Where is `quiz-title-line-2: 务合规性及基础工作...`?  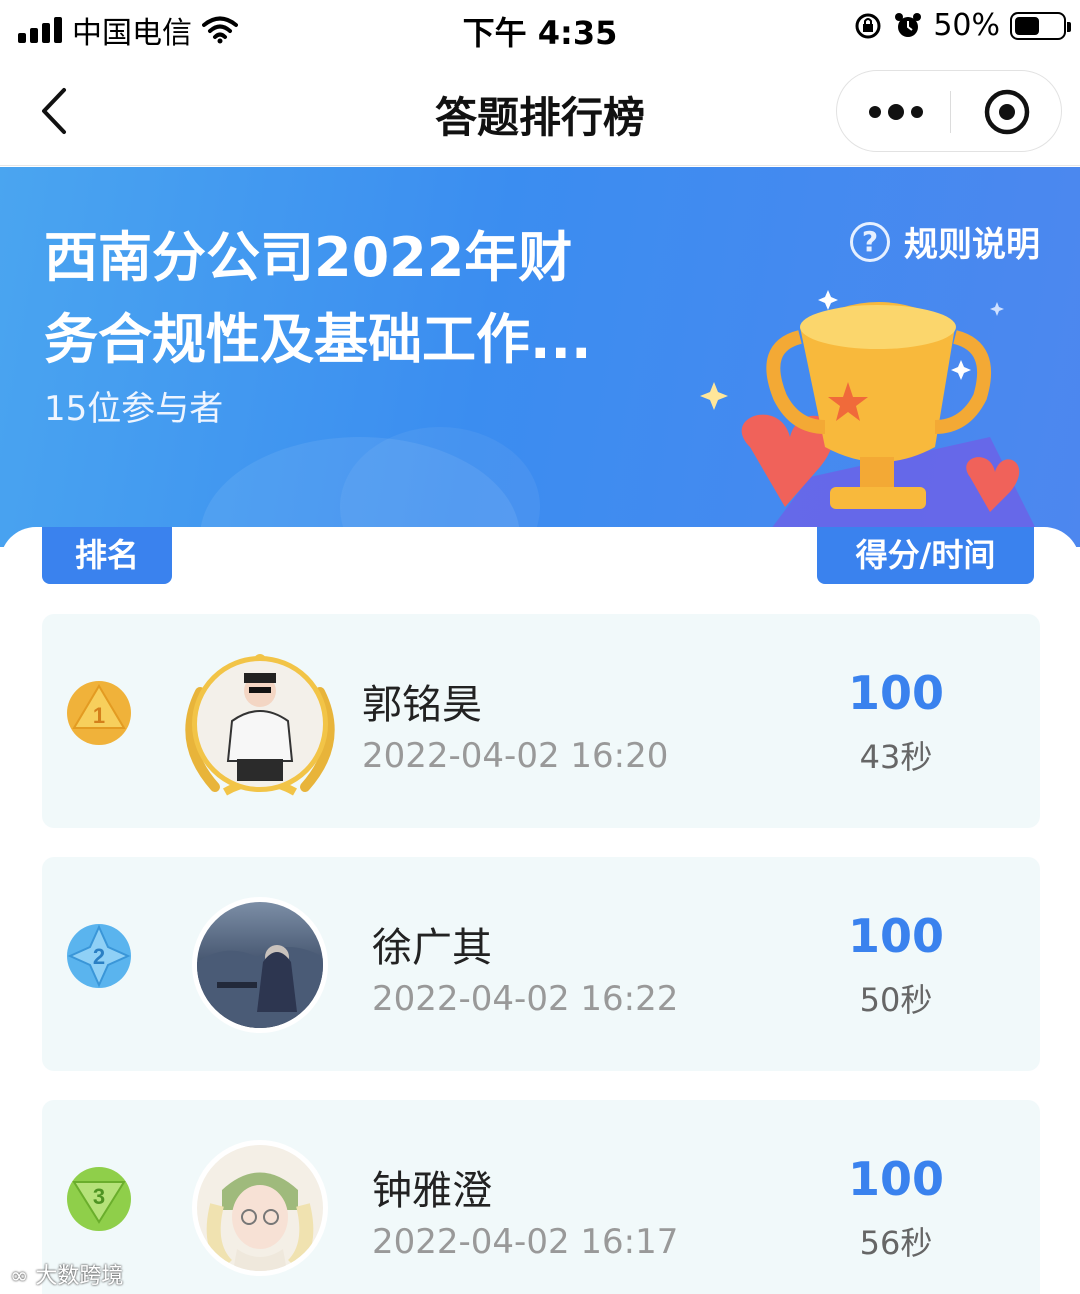
quiz-title-line-2: 务合规性及基础工作... is located at coordinates (318, 339).